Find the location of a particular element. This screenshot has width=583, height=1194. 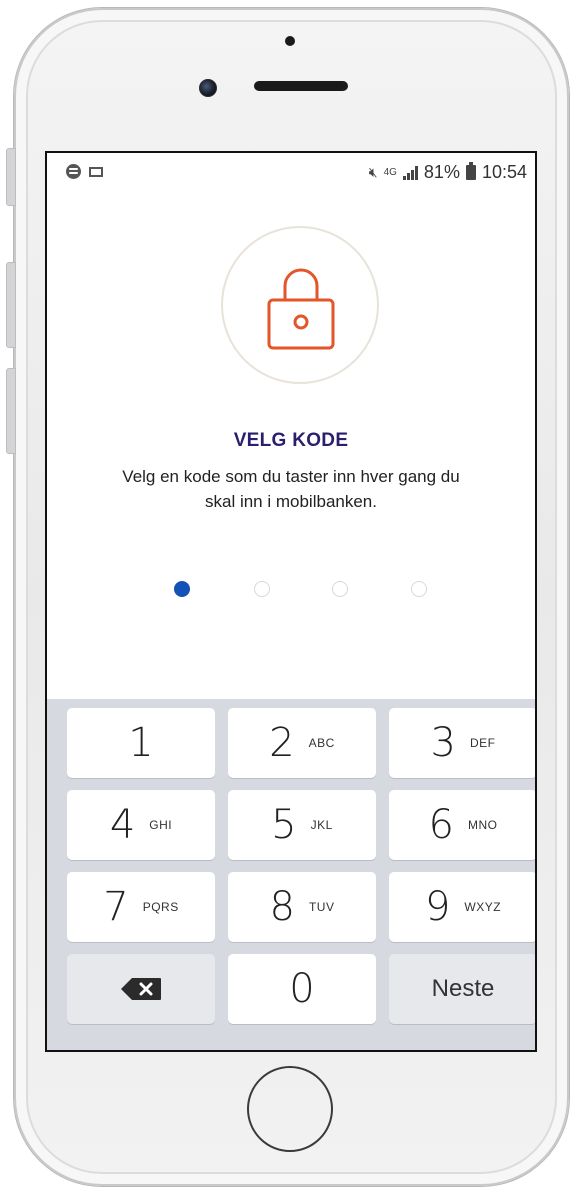

mute-icon: 🔇︎ is located at coordinates (373, 172).